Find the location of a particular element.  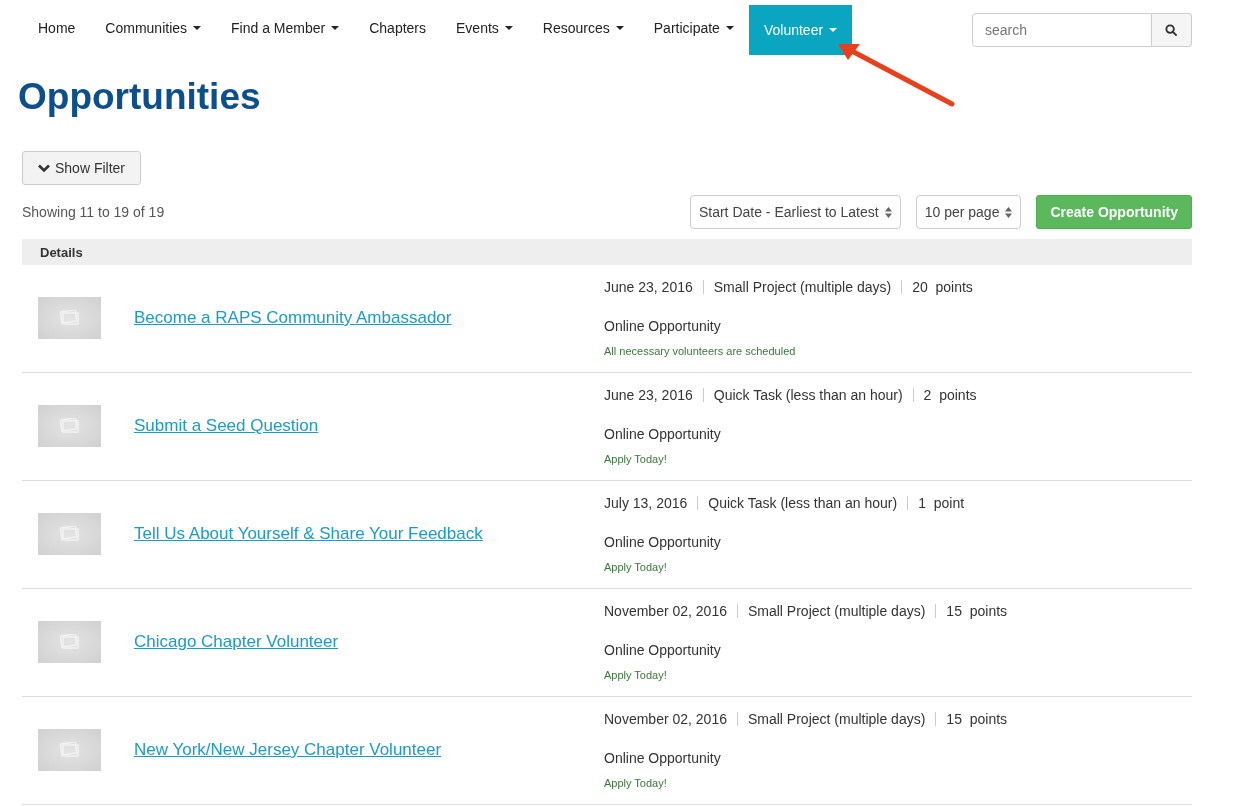

nav-link: Events is located at coordinates (484, 32).